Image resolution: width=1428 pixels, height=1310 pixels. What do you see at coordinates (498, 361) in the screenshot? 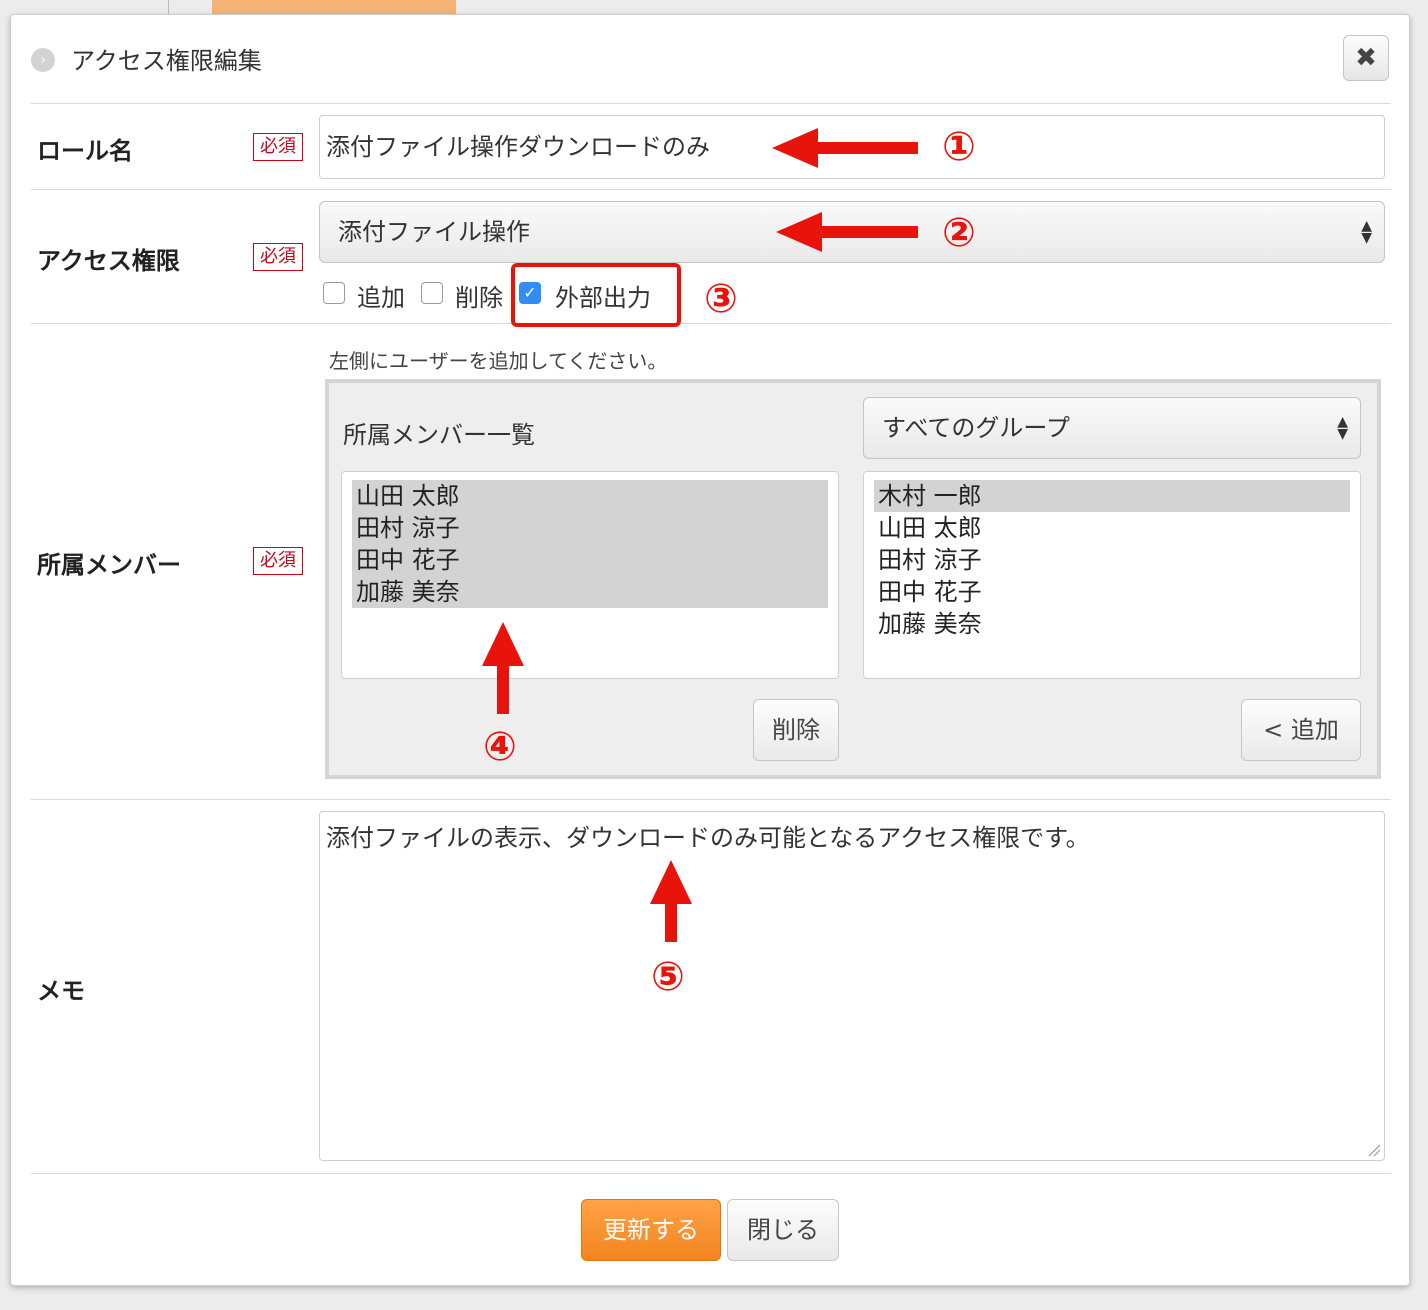
I see `members-hint: 左側にユーザーを追加してください。` at bounding box center [498, 361].